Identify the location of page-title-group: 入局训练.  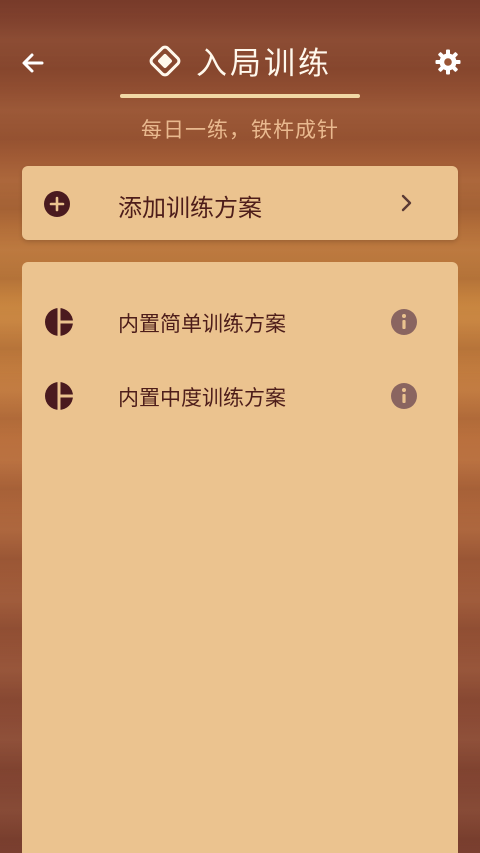
(240, 60).